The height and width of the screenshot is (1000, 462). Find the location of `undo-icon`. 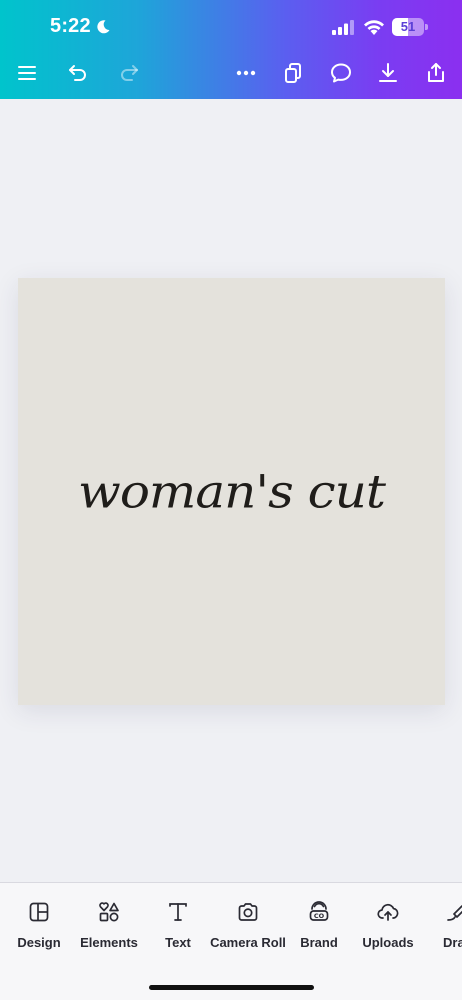

undo-icon is located at coordinates (77, 73).